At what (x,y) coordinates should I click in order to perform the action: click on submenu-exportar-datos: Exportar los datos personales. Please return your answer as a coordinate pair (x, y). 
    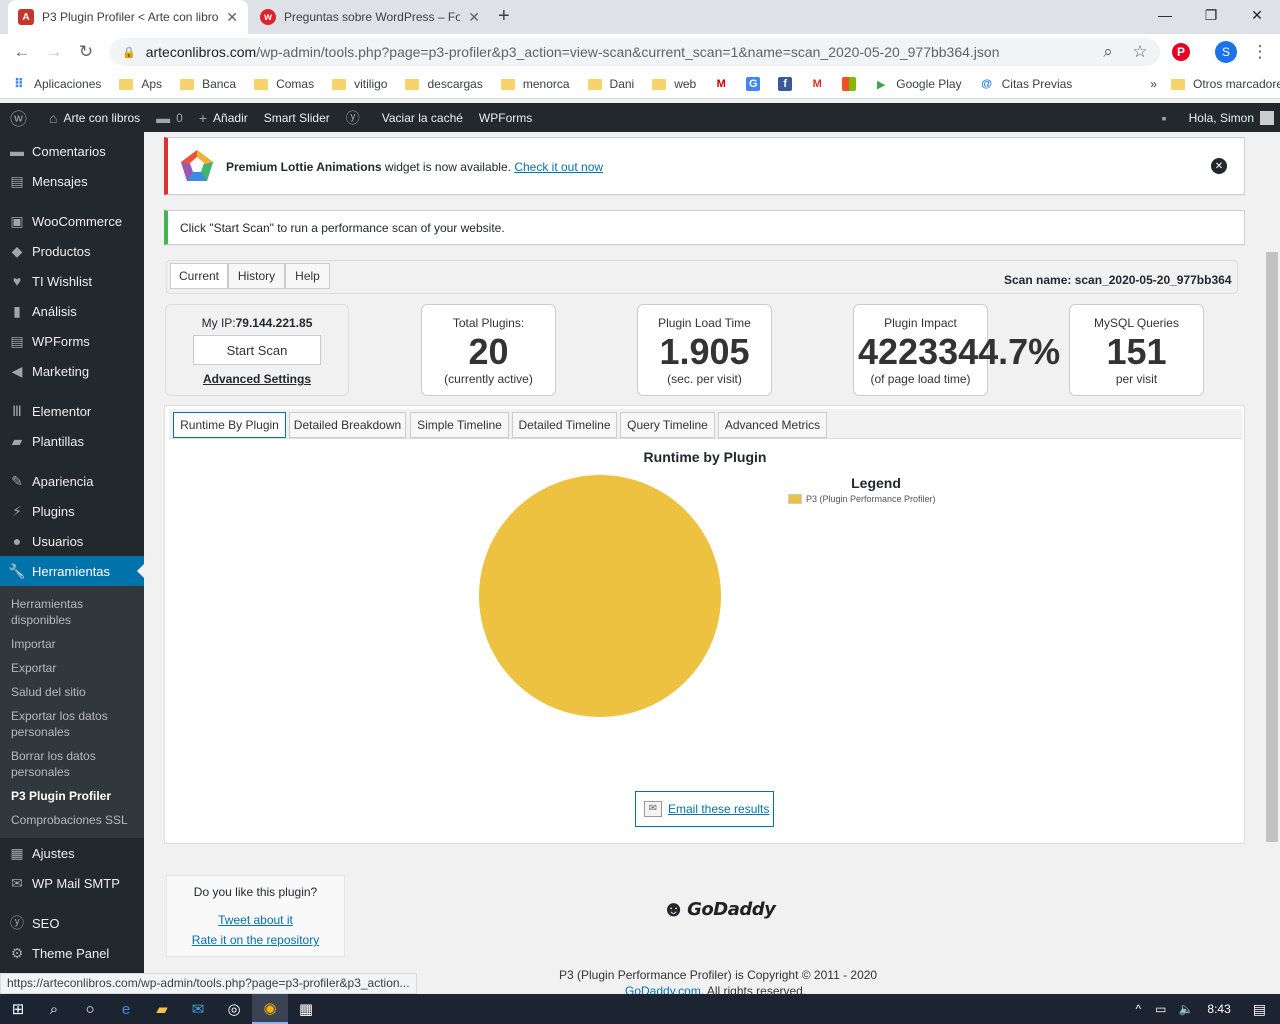
    Looking at the image, I should click on (72, 724).